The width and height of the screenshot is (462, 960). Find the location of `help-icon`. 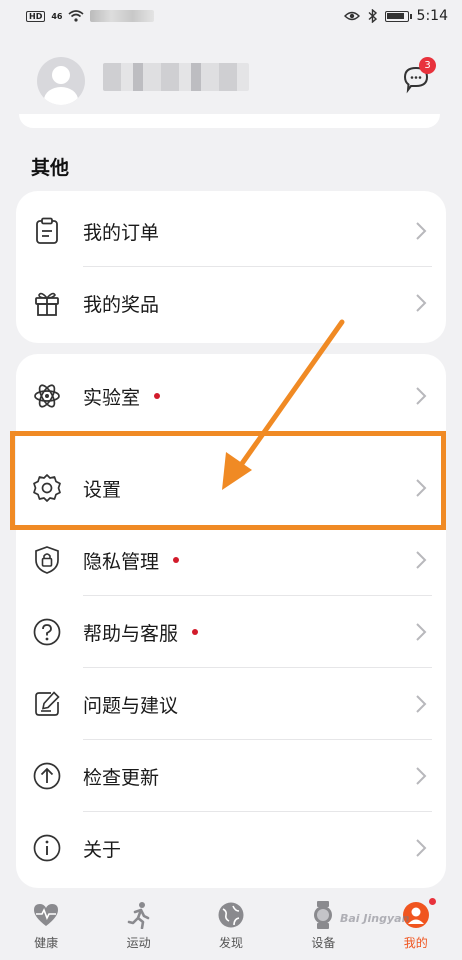

help-icon is located at coordinates (47, 632).